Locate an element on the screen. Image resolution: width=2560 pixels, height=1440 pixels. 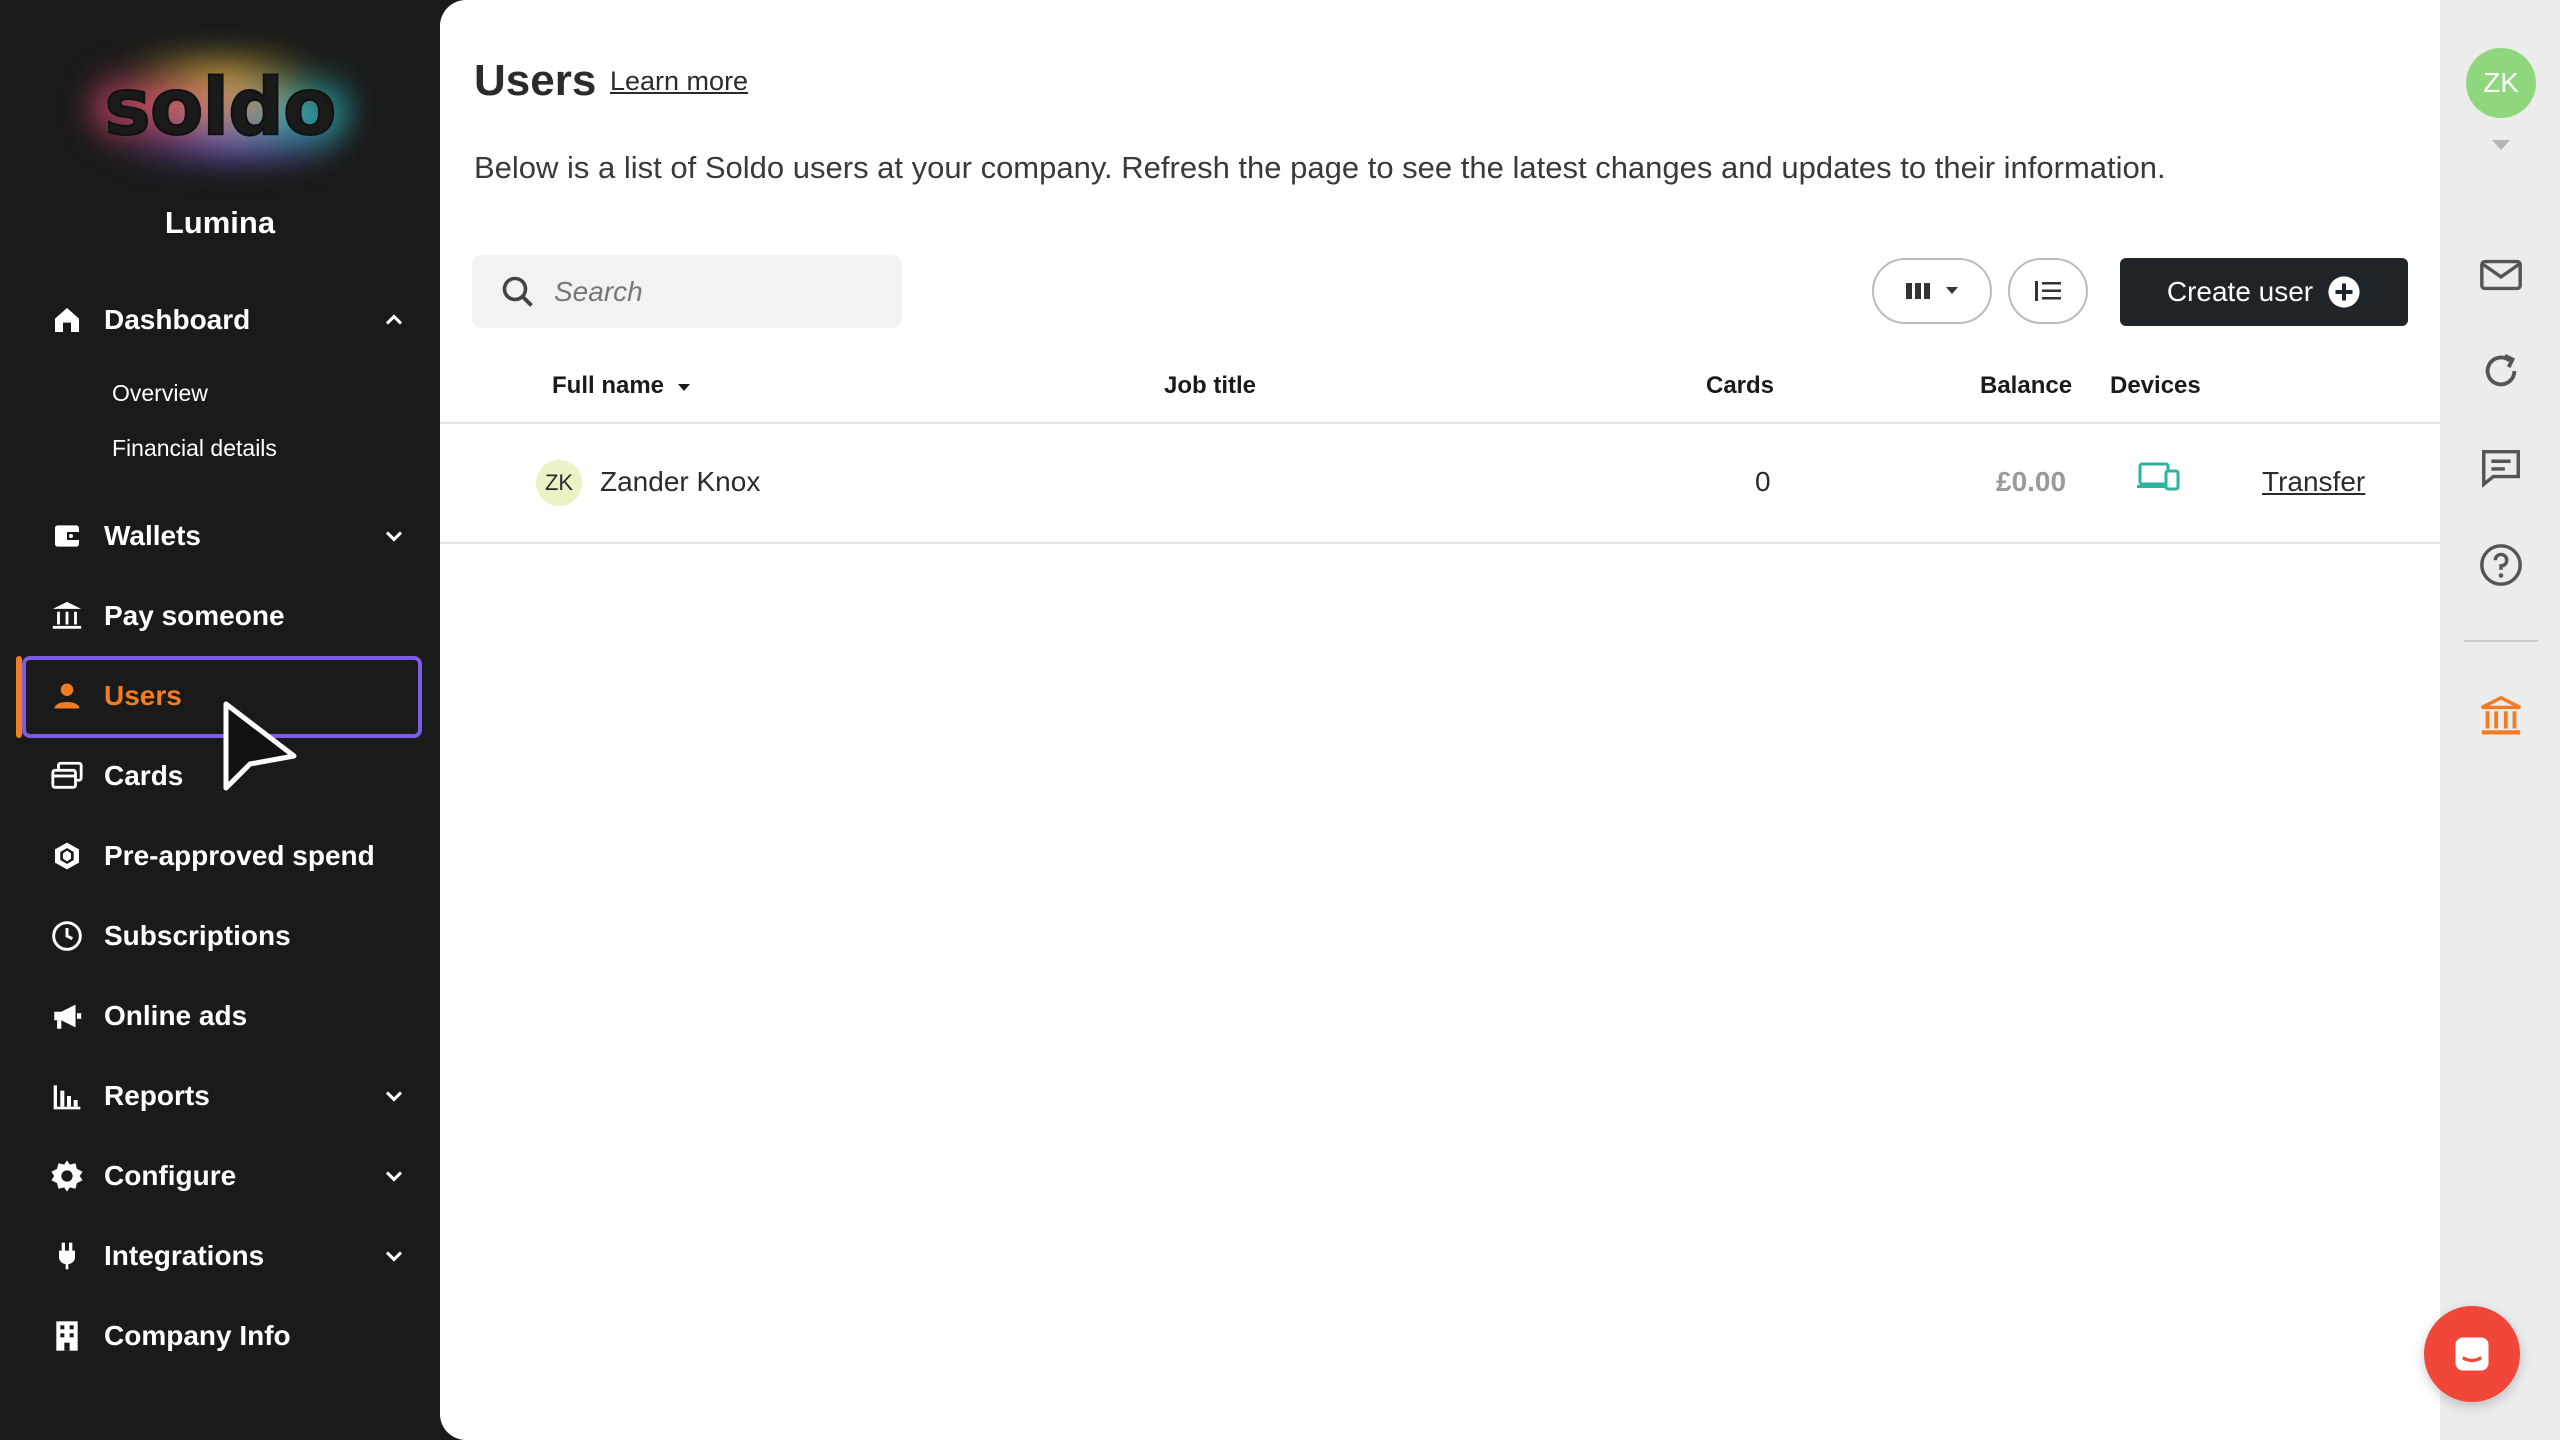
right-rail: ZK is located at coordinates (2500, 720).